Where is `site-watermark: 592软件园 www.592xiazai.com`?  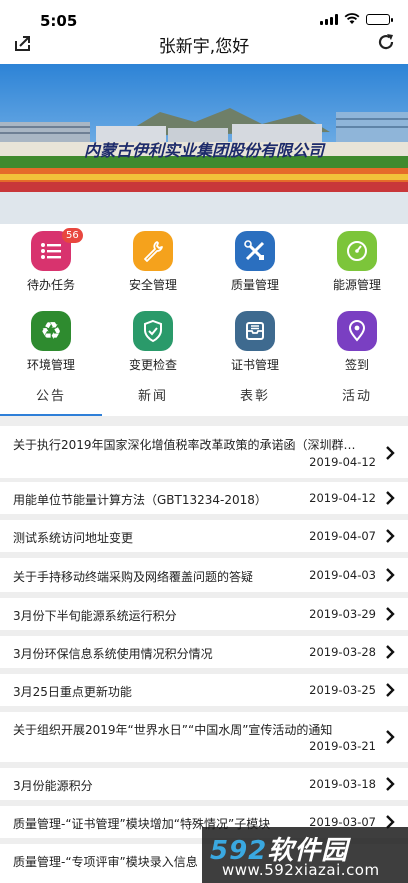
site-watermark: 592软件园 www.592xiazai.com is located at coordinates (305, 855).